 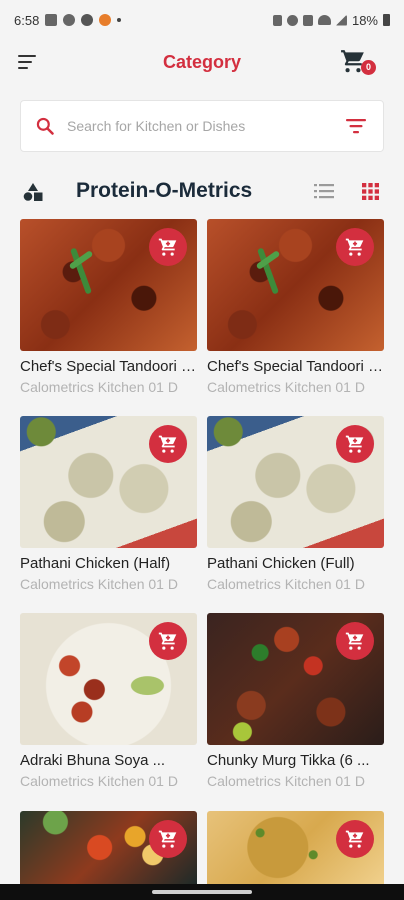 What do you see at coordinates (364, 20) in the screenshot?
I see `battery-level: 18%` at bounding box center [364, 20].